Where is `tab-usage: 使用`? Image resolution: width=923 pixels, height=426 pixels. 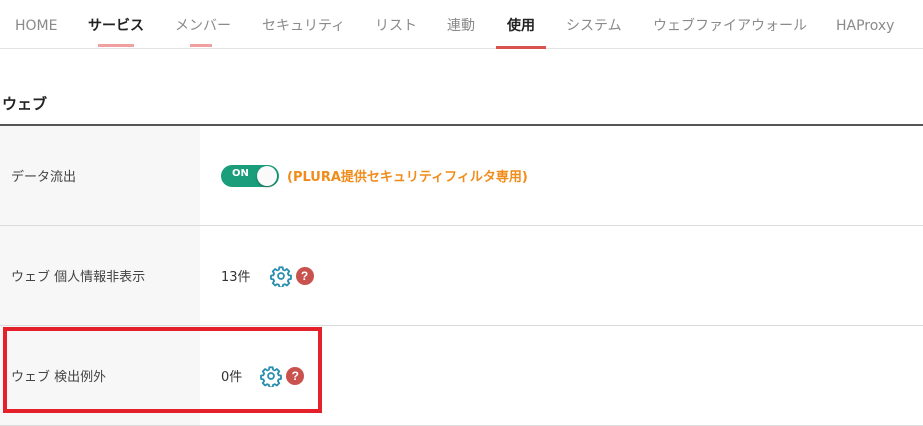
tab-usage: 使用 is located at coordinates (521, 24).